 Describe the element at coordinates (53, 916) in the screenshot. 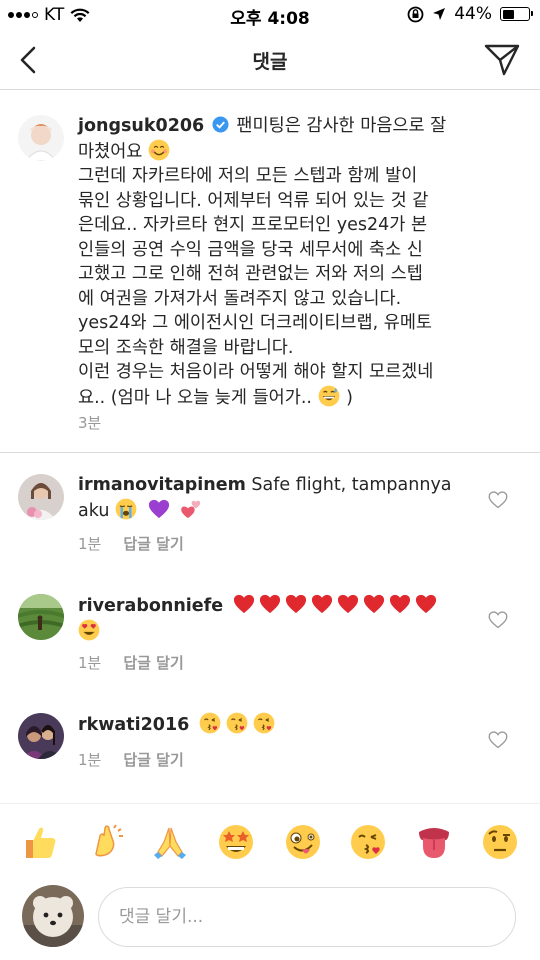

I see `my-avatar` at that location.